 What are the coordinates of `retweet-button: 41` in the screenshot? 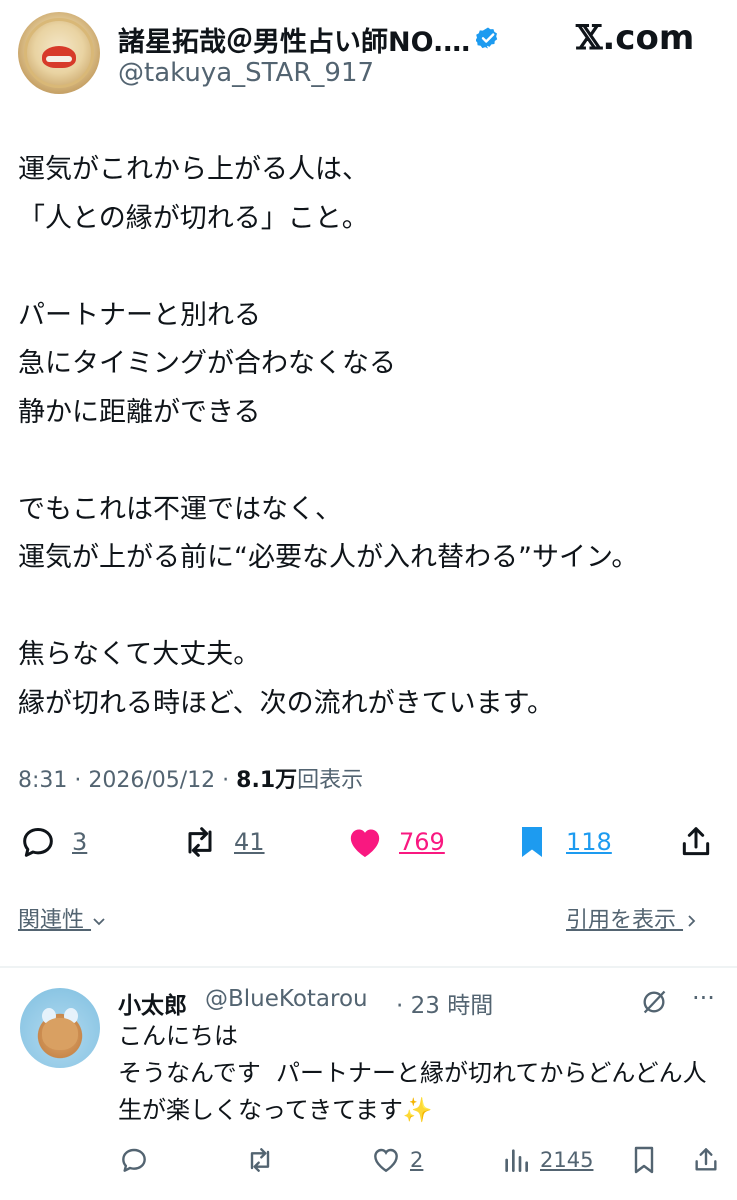 It's located at (222, 842).